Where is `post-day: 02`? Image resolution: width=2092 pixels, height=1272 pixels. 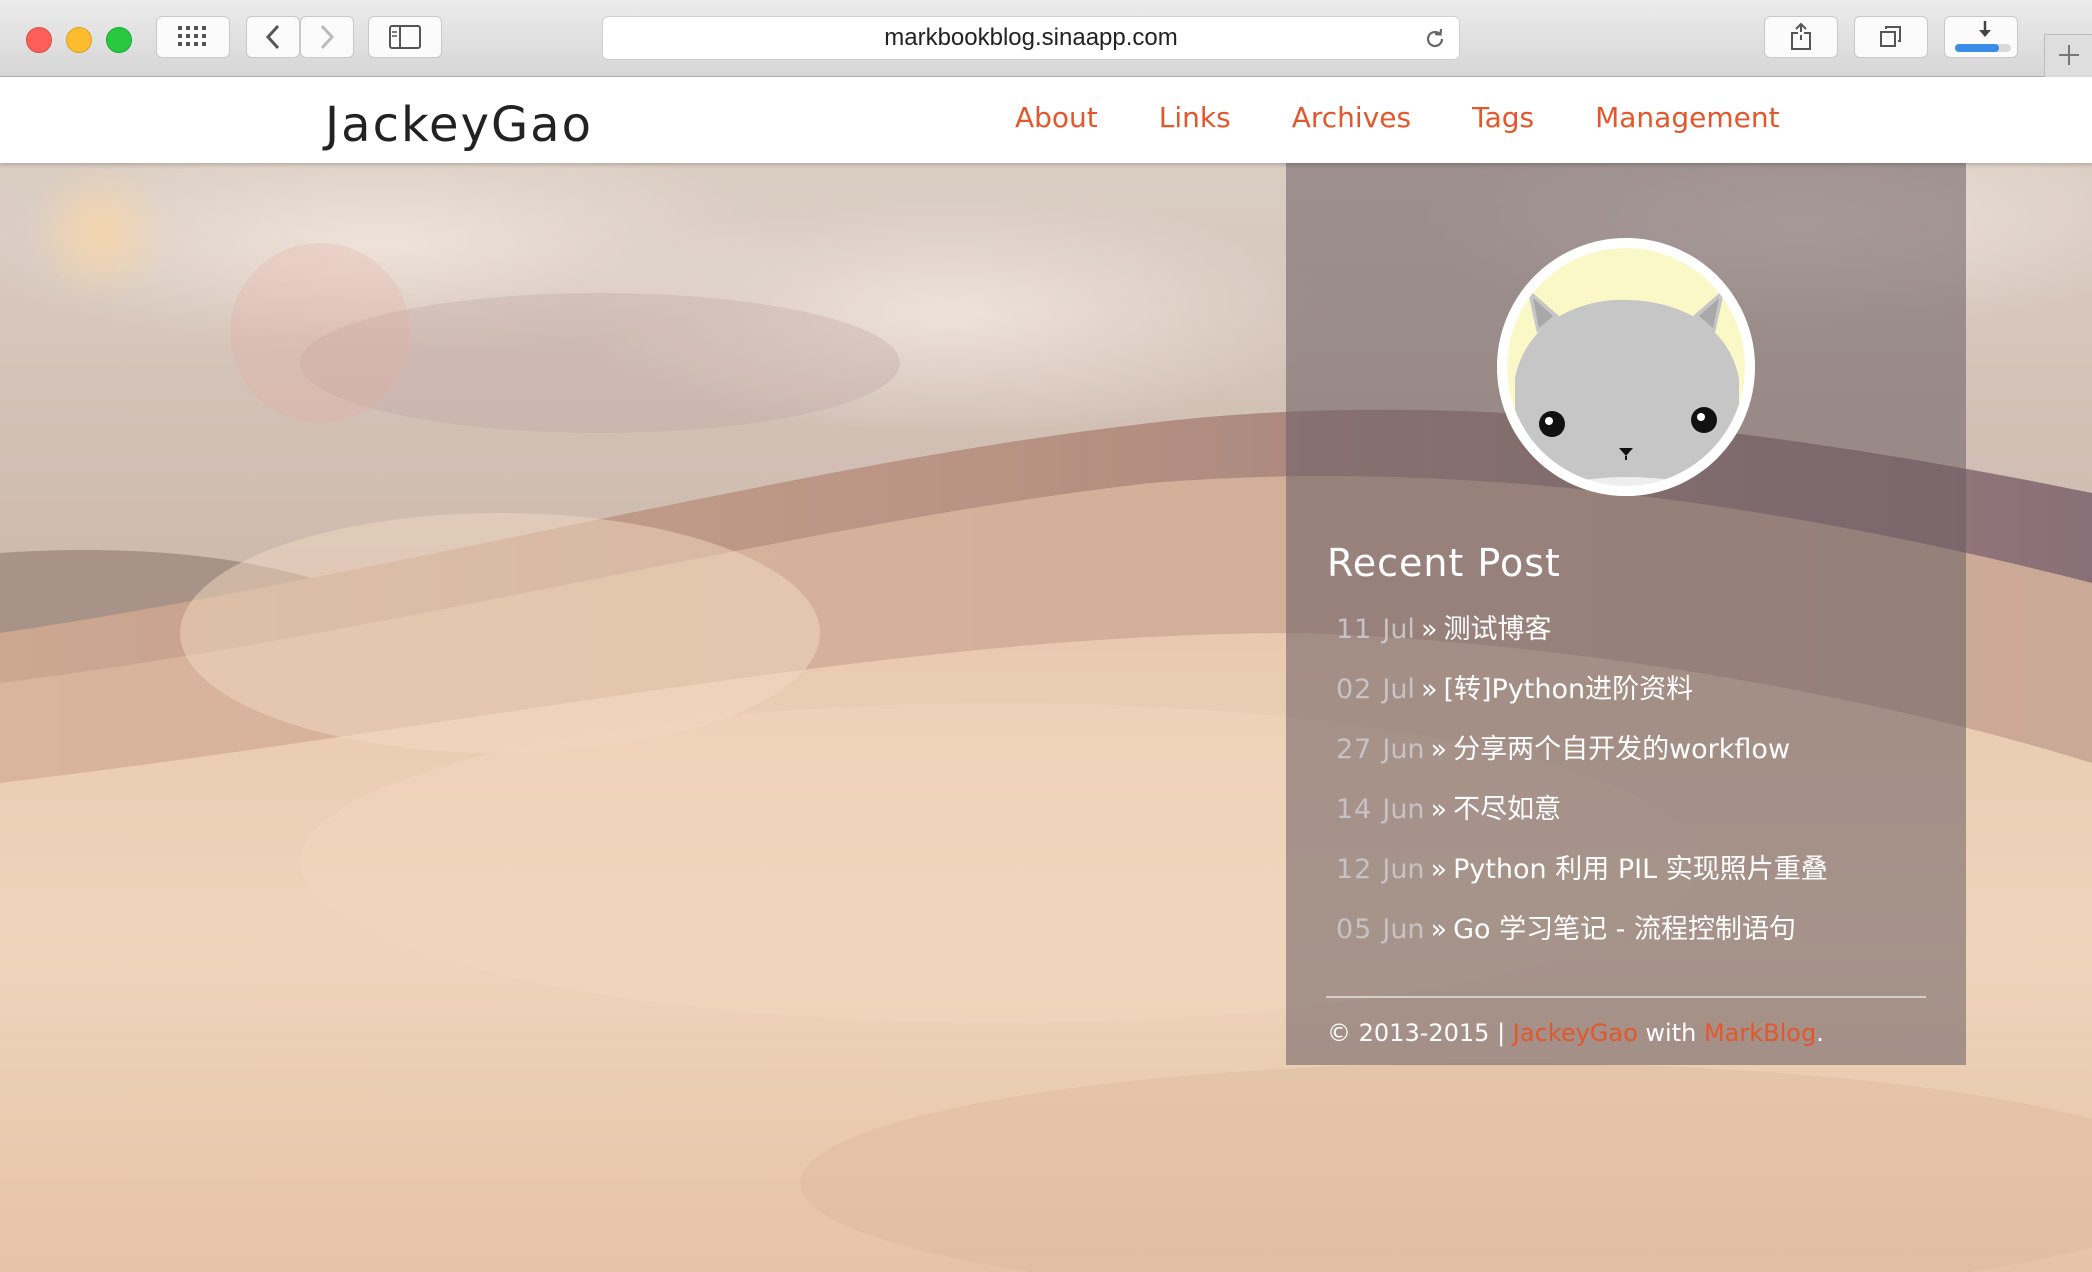 post-day: 02 is located at coordinates (1354, 689).